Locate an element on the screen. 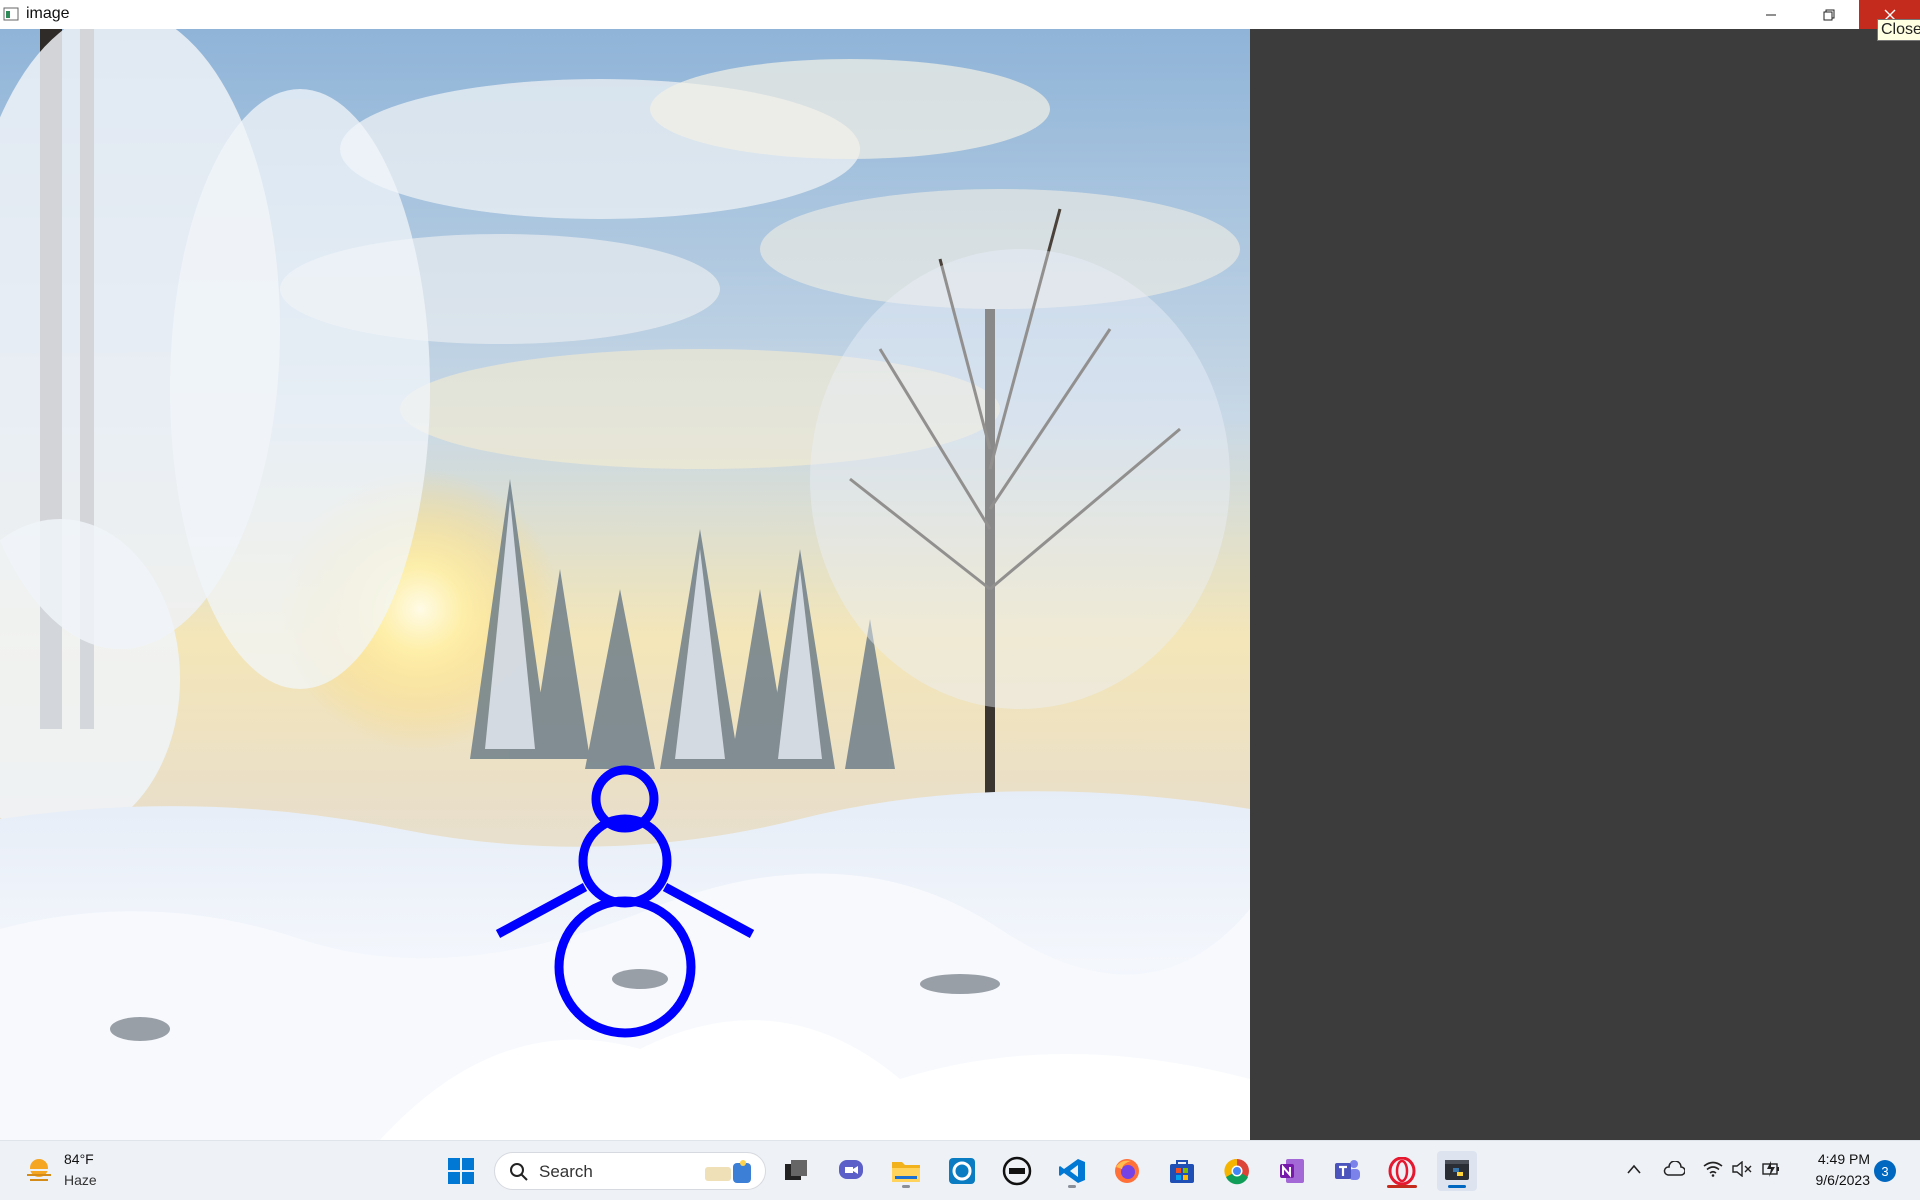 The image size is (1920, 1200). taskbar-teams is located at coordinates (1347, 1171).